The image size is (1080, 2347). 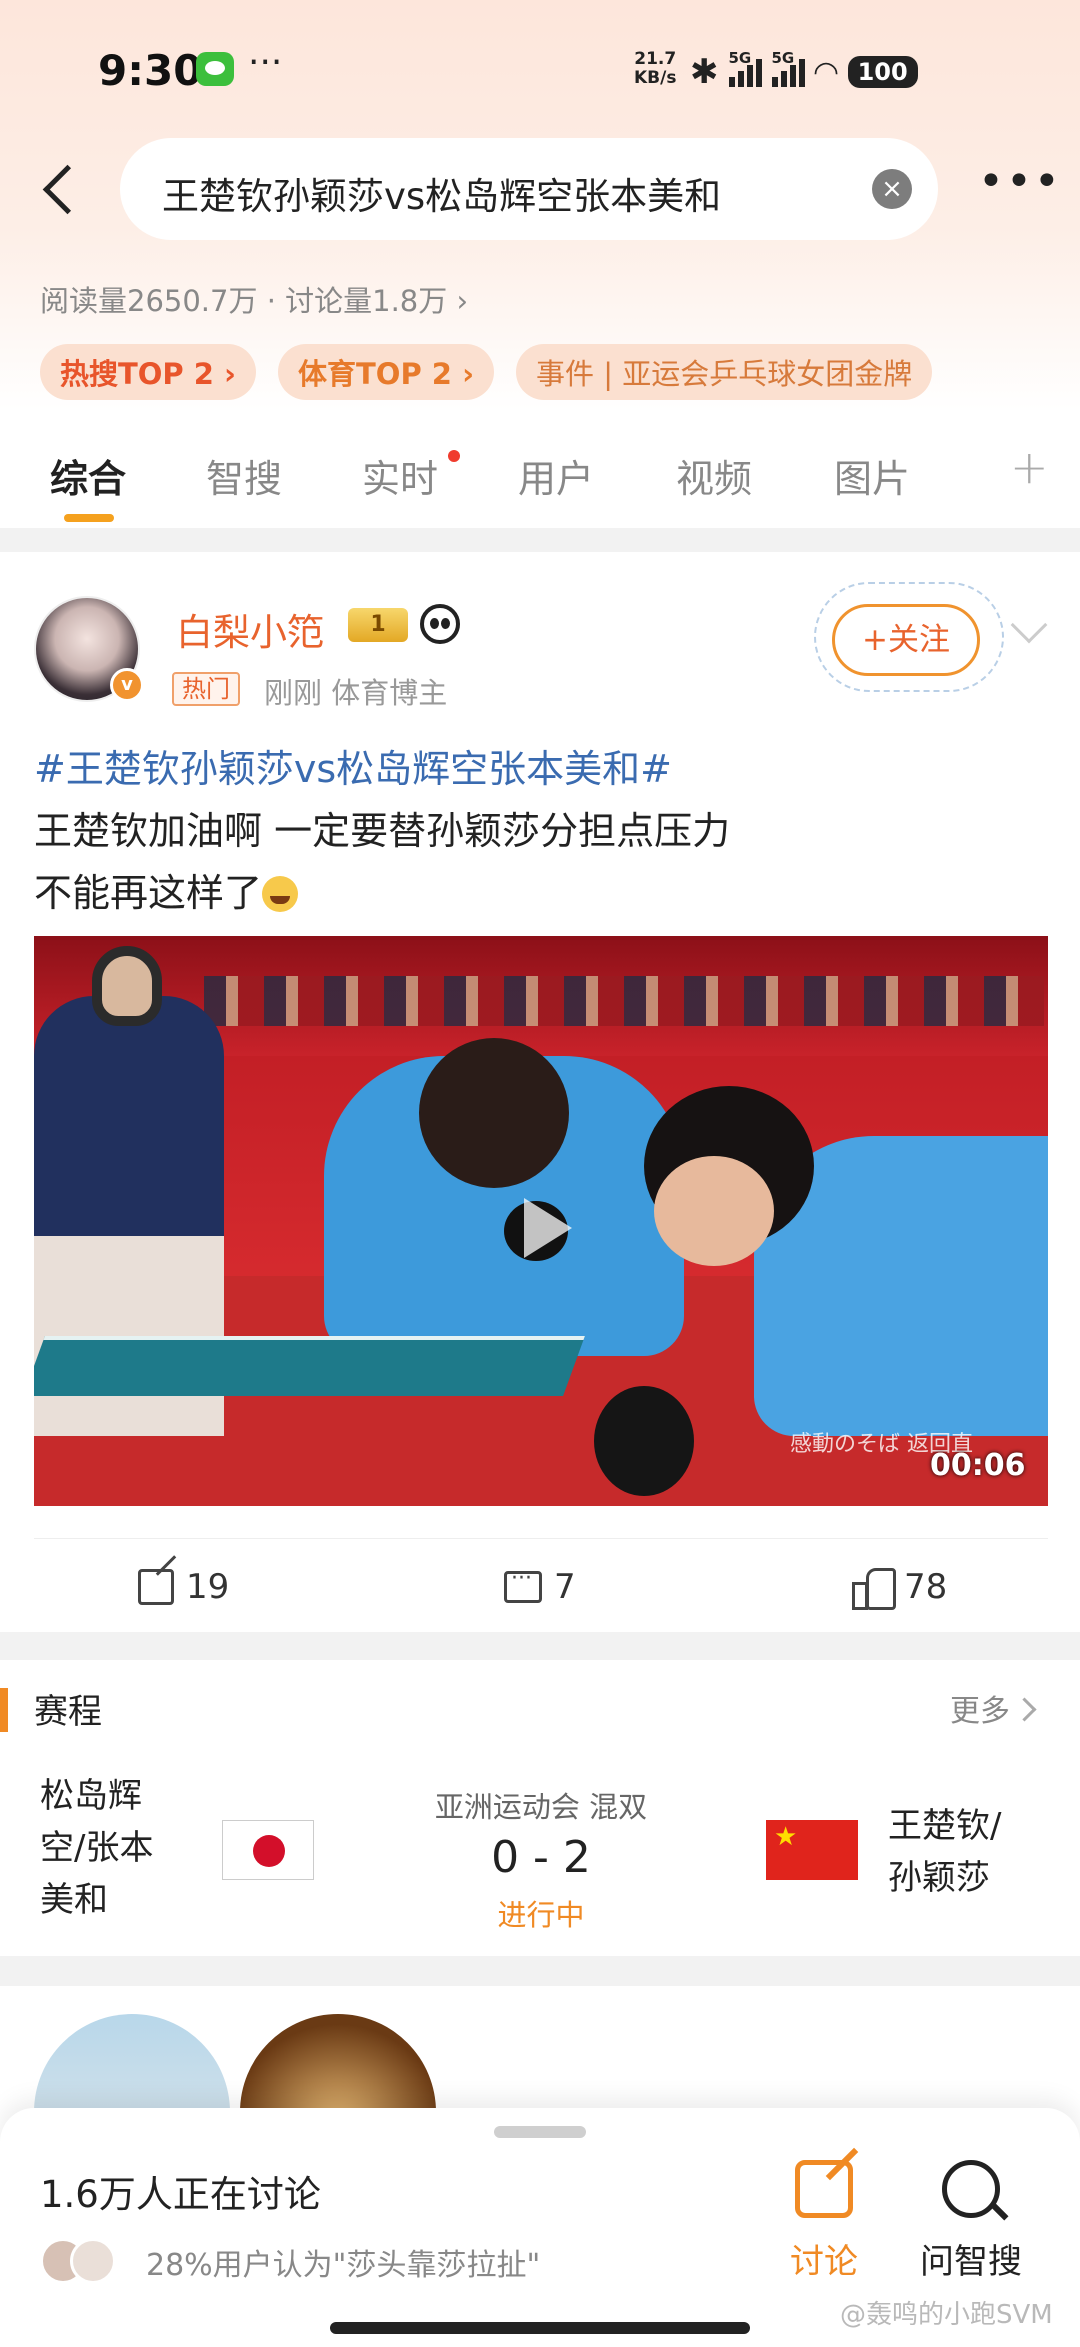 I want to click on search-row: 王楚钦孙颖莎vs松岛辉空张本美和 × •••, so click(x=540, y=189).